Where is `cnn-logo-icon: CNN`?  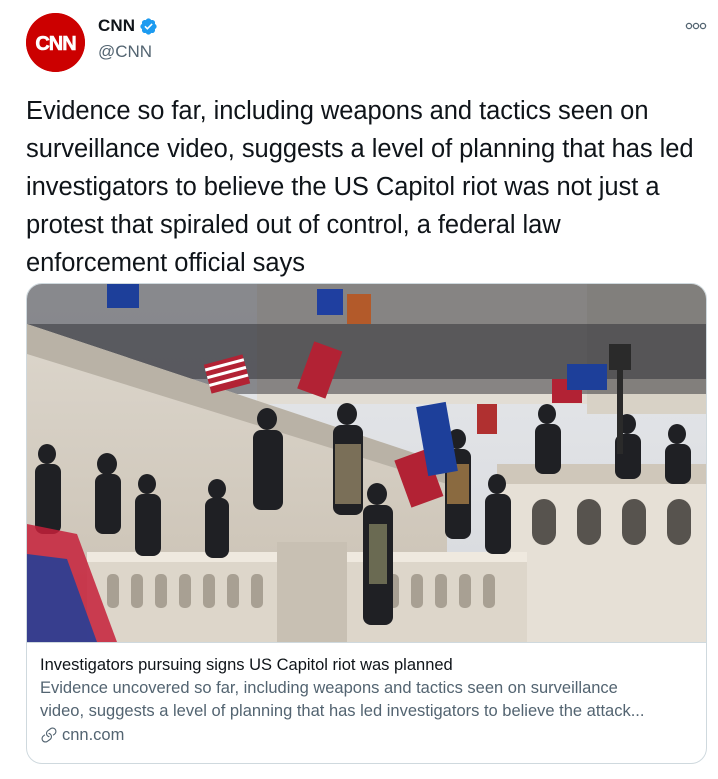 cnn-logo-icon: CNN is located at coordinates (55, 42).